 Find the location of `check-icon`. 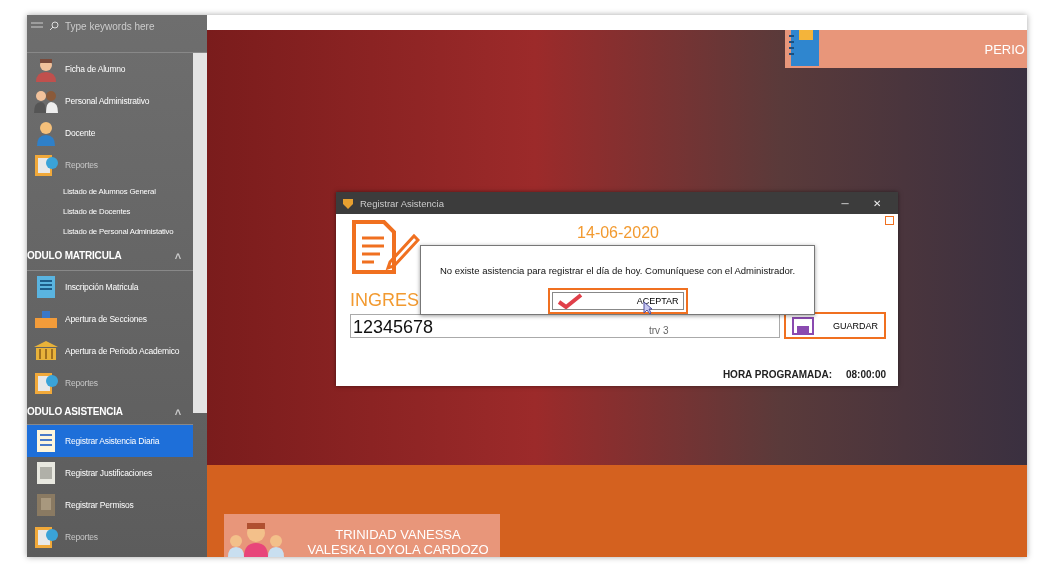

check-icon is located at coordinates (569, 301).